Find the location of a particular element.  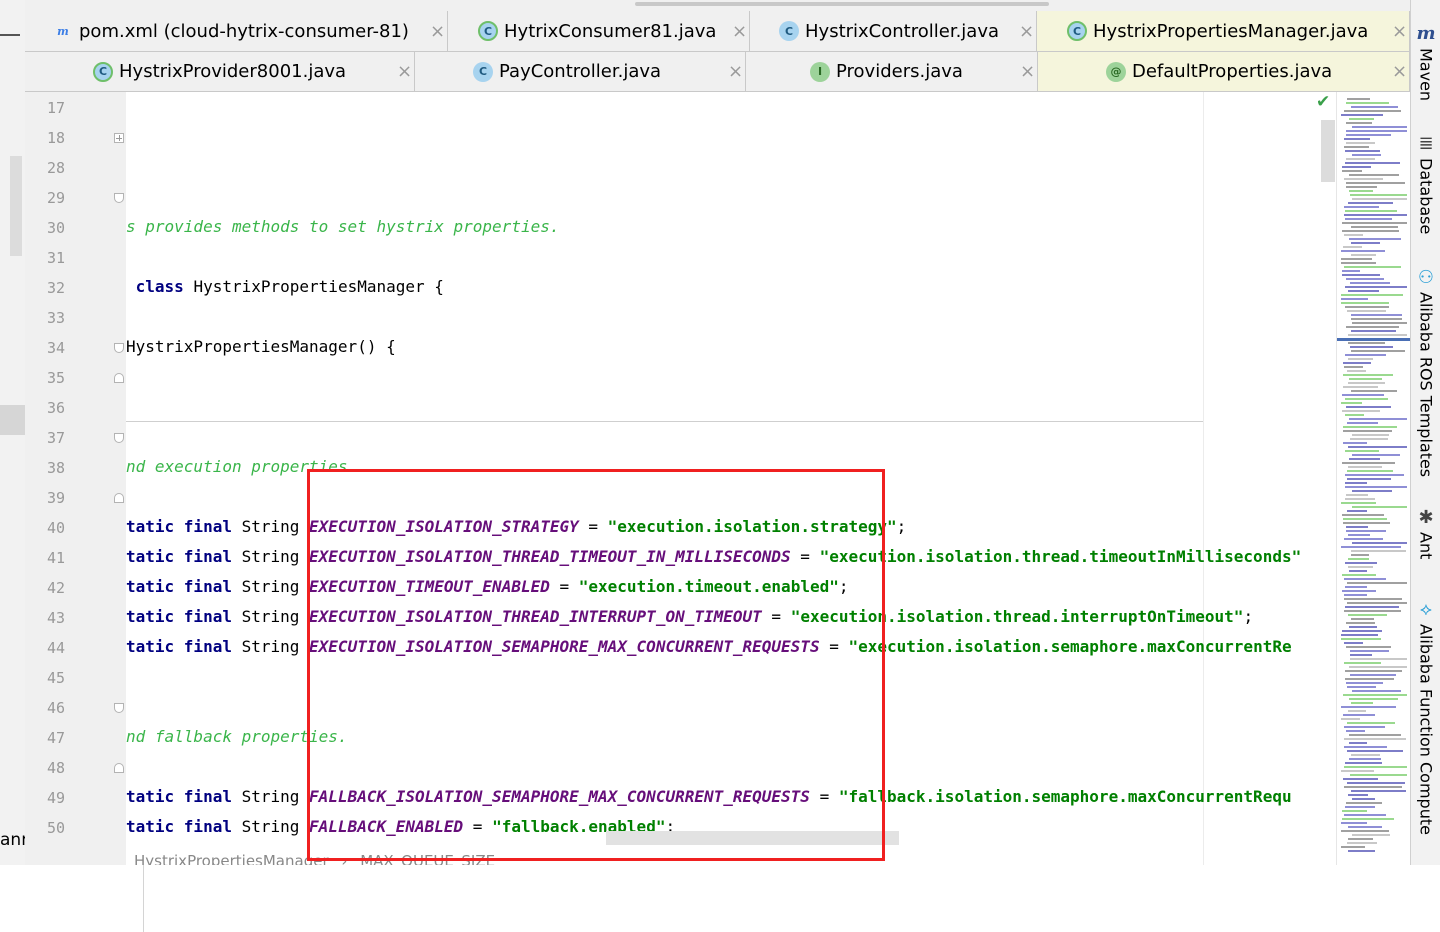

breadcrumb-member: MAX_QUEUE_SIZE is located at coordinates (427, 858).